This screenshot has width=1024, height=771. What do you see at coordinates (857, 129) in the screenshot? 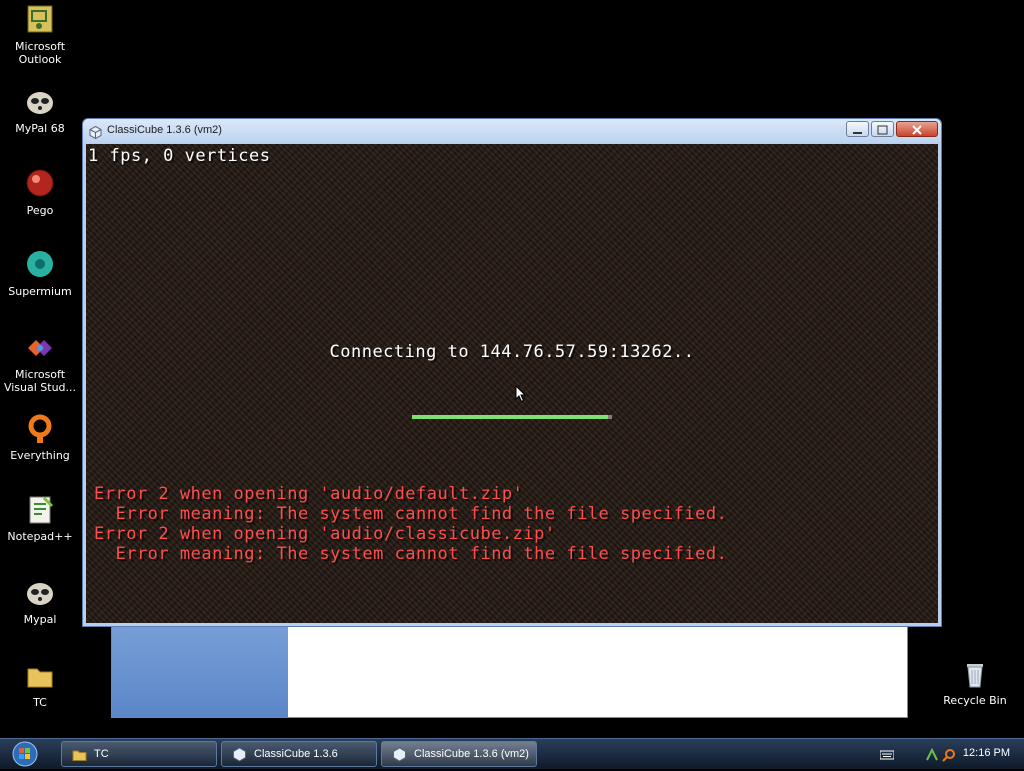
I see `minimize-button` at bounding box center [857, 129].